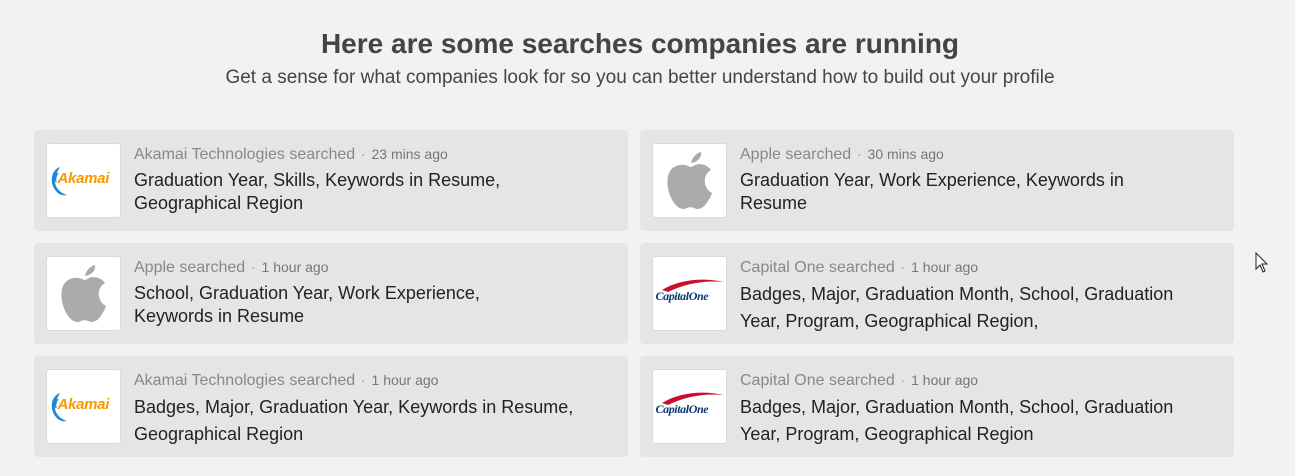 The height and width of the screenshot is (476, 1295). Describe the element at coordinates (905, 154) in the screenshot. I see `search-time: 30 mins ago` at that location.